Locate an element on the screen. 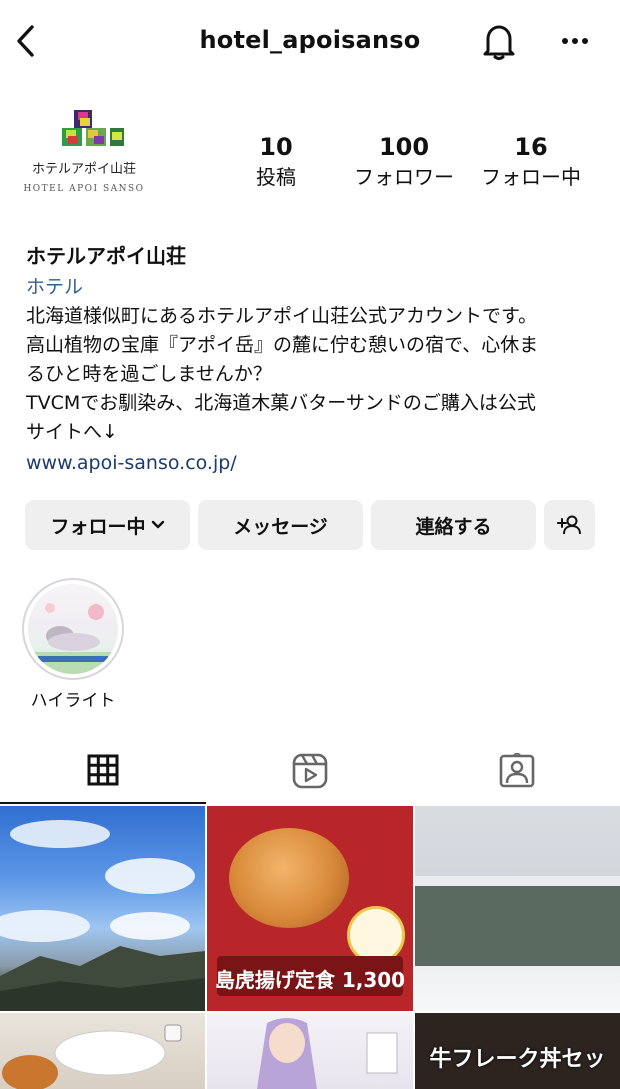  website-link: www.apoi-sanso.co.jp/ is located at coordinates (313, 463).